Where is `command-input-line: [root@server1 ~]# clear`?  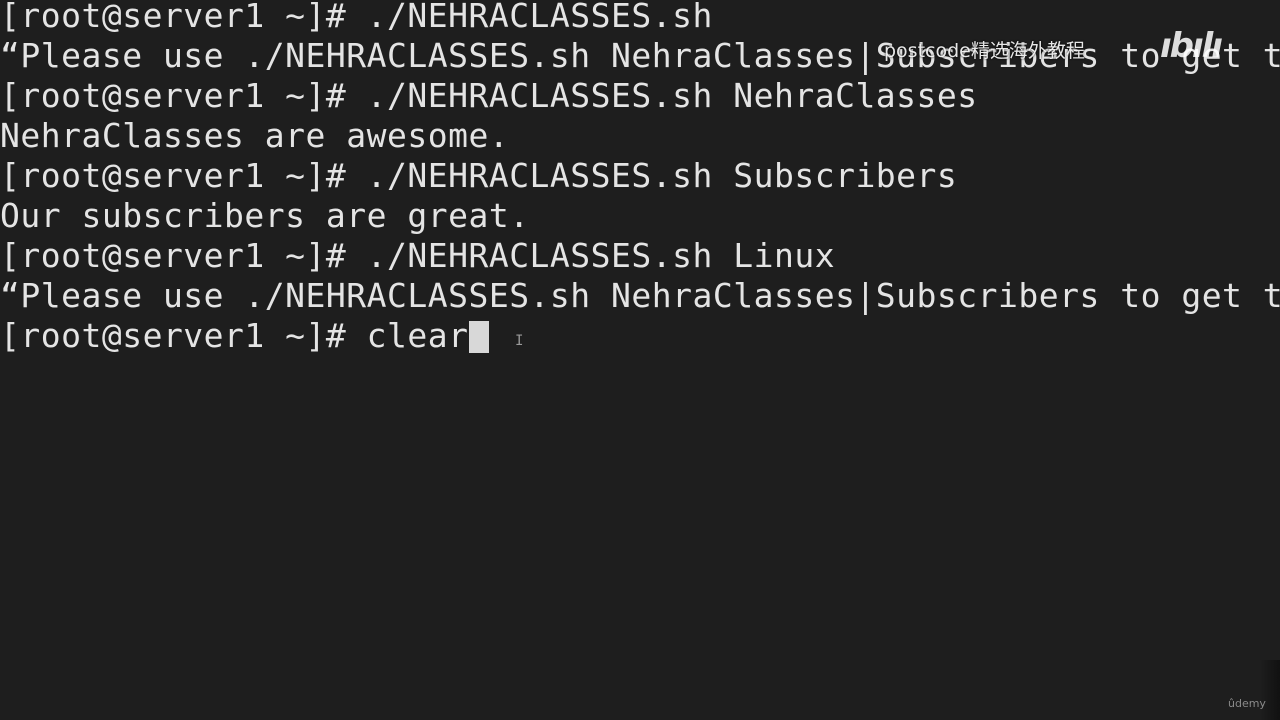
command-input-line: [root@server1 ~]# clear is located at coordinates (640, 336).